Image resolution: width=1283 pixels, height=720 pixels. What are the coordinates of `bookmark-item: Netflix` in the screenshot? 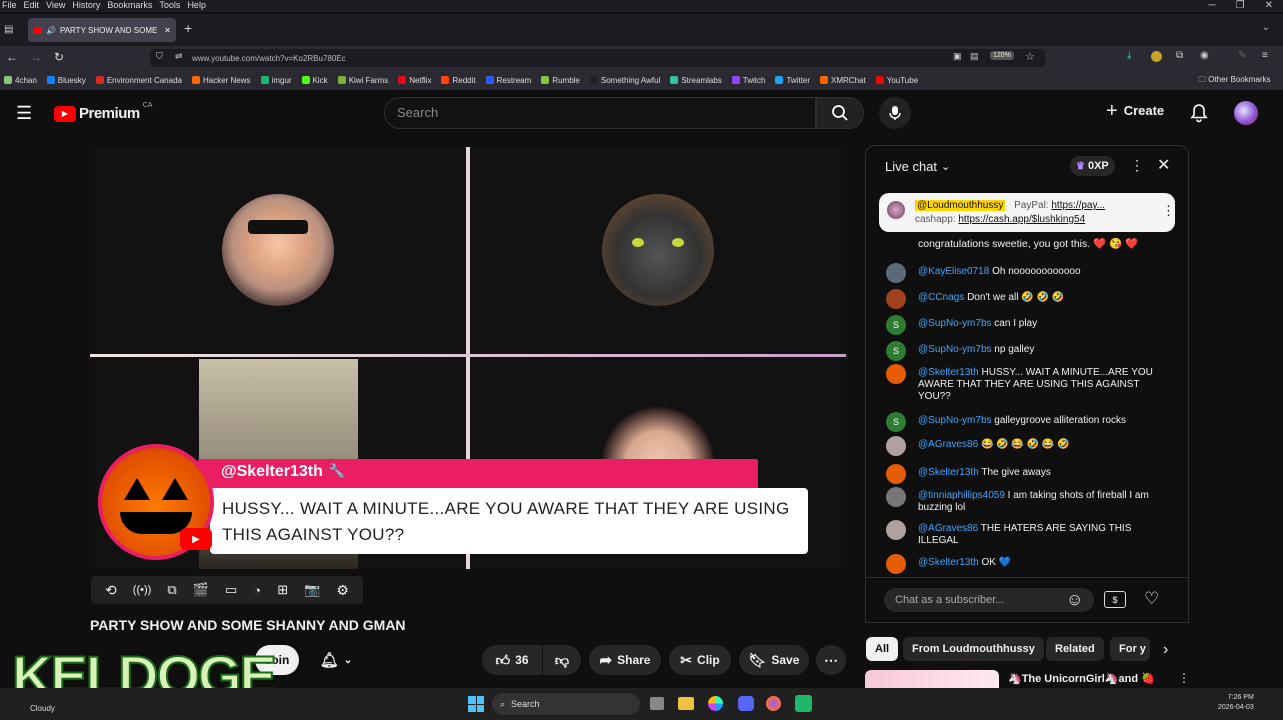 It's located at (414, 80).